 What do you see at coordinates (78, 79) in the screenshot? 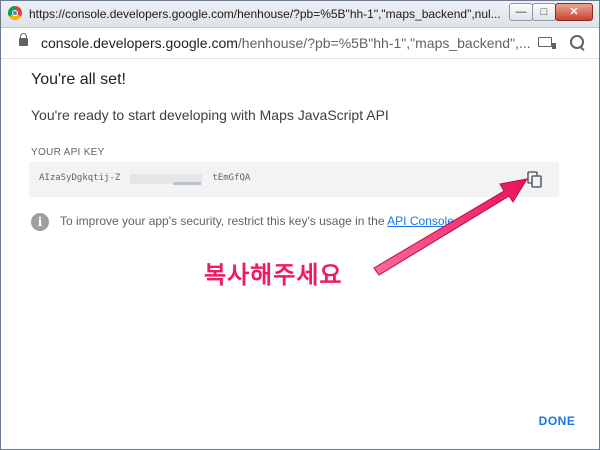
I see `dialog-heading: You're all set!` at bounding box center [78, 79].